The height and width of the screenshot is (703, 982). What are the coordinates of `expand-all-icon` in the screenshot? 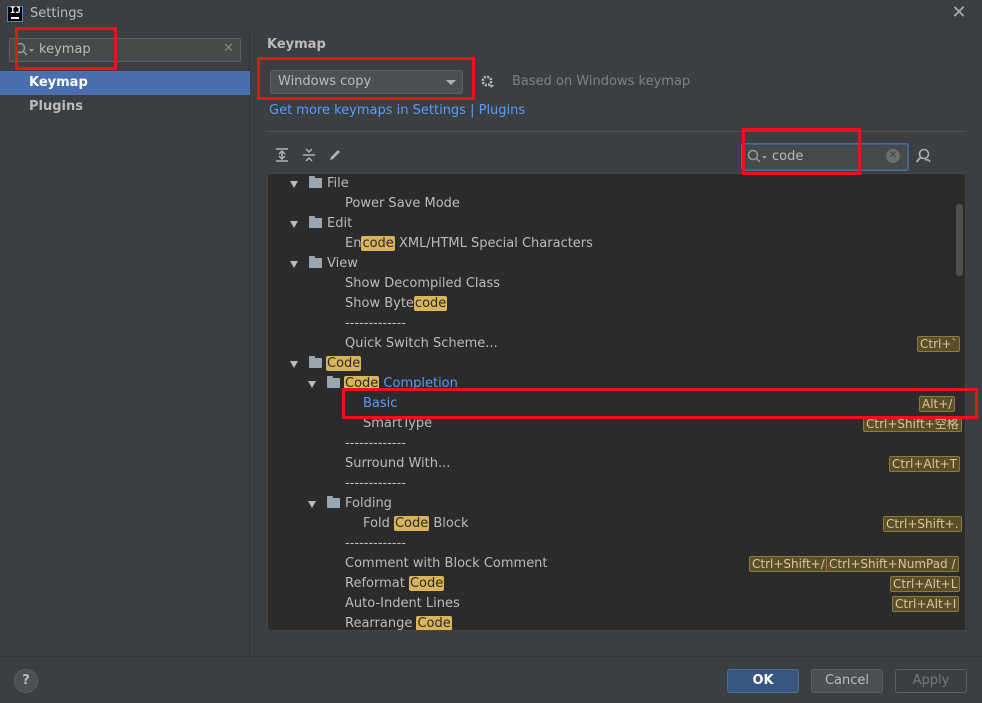 It's located at (282, 155).